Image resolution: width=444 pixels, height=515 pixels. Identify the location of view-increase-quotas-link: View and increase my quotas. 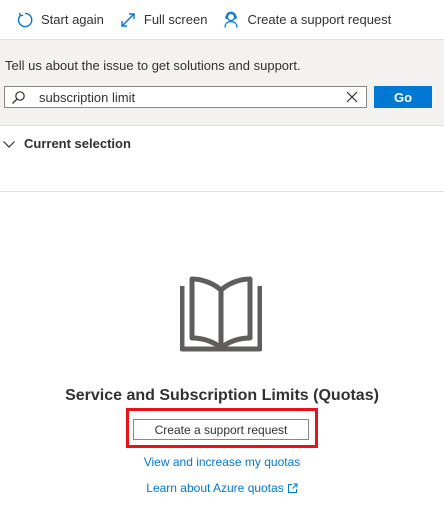
(222, 462).